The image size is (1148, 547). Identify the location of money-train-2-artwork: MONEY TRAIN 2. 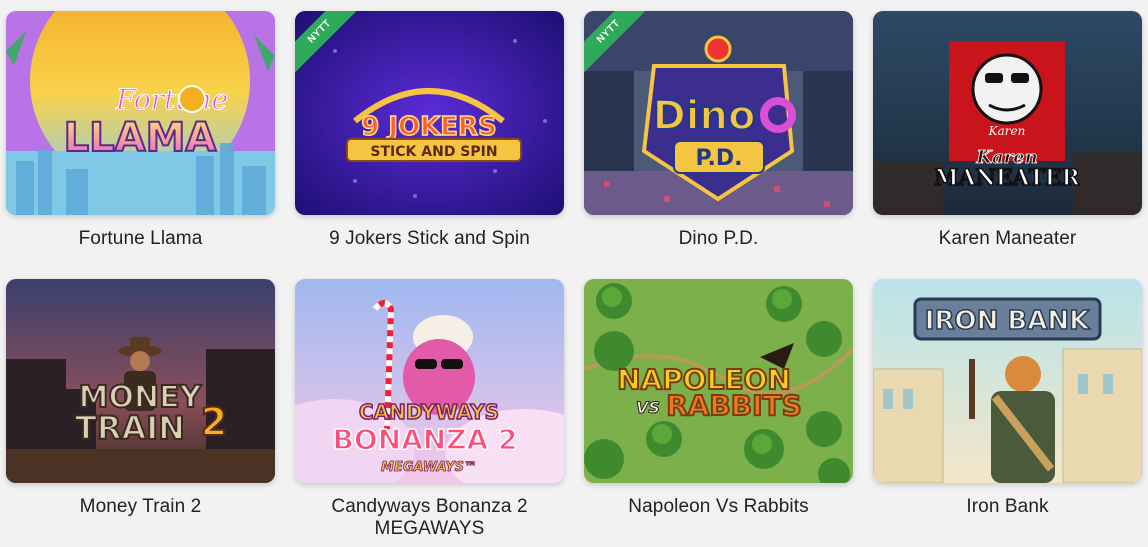
(140, 381).